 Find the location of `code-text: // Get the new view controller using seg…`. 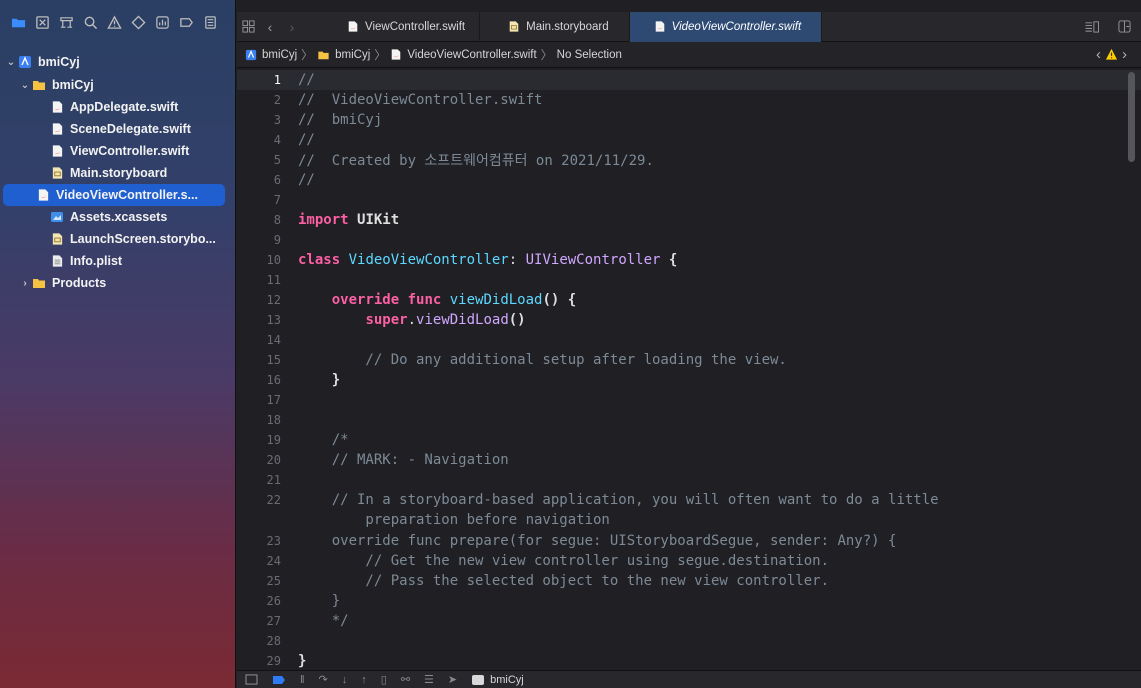

code-text: // Get the new view controller using seg… is located at coordinates (564, 561).